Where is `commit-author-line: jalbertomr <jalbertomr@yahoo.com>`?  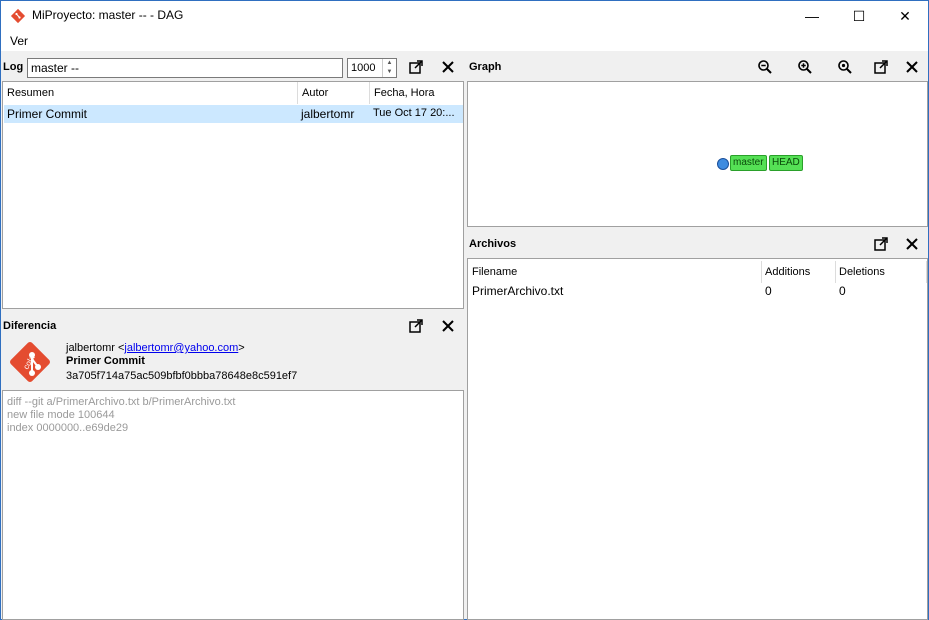
commit-author-line: jalbertomr <jalbertomr@yahoo.com> is located at coordinates (155, 348).